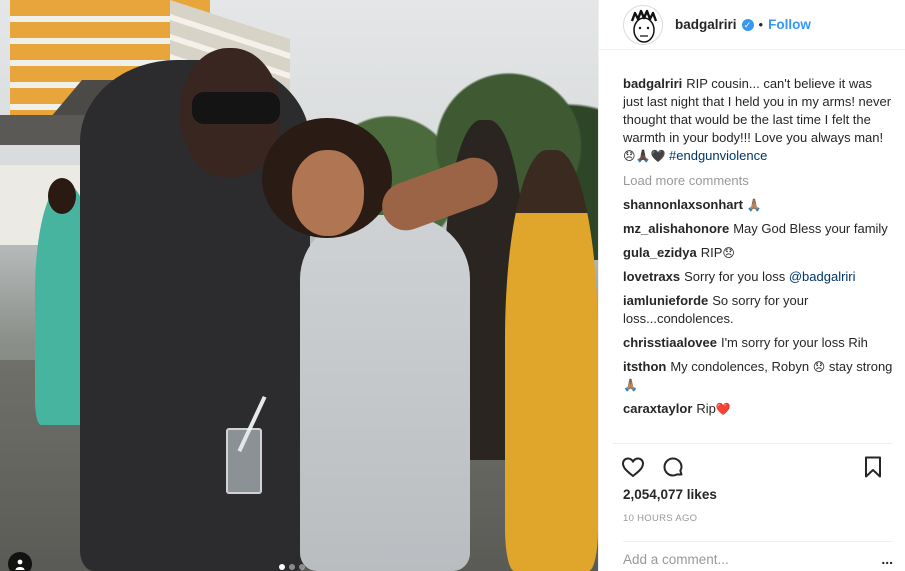 This screenshot has height=571, width=905. What do you see at coordinates (758, 409) in the screenshot?
I see `list-item: caraxtaylor Rip❤️` at bounding box center [758, 409].